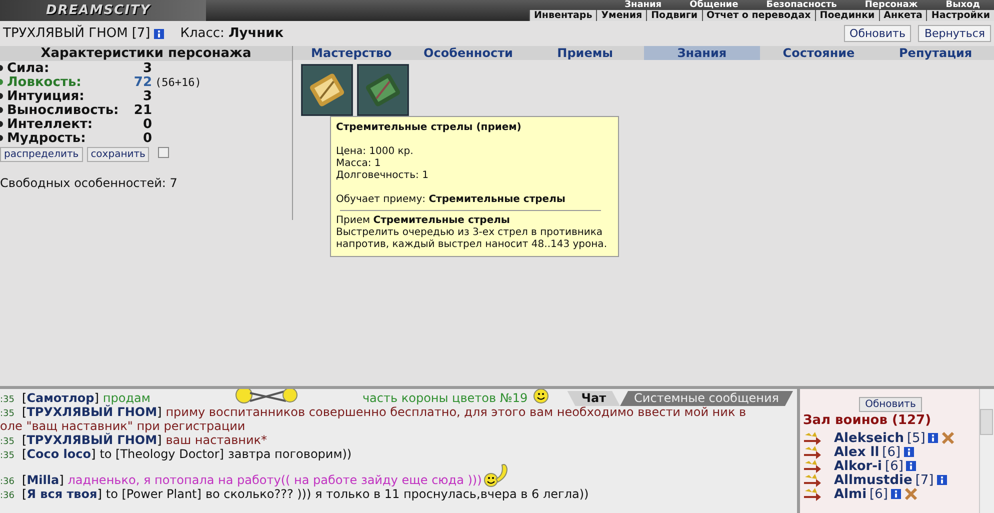 This screenshot has width=994, height=513. What do you see at coordinates (63, 110) in the screenshot?
I see `stat-name: Выносливость:` at bounding box center [63, 110].